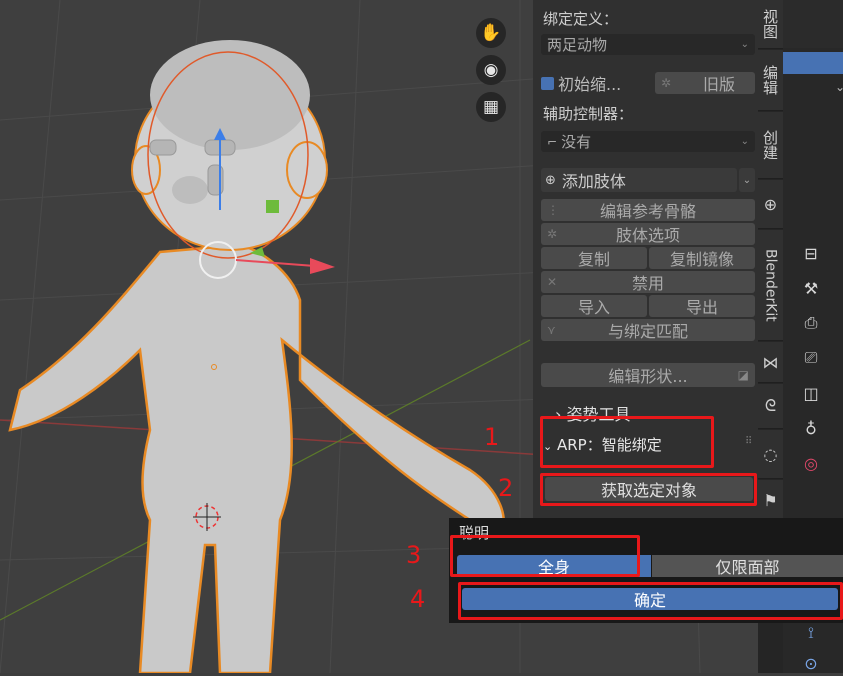 This screenshot has width=843, height=676. I want to click on drag-handle-icon: ⠿, so click(748, 441).